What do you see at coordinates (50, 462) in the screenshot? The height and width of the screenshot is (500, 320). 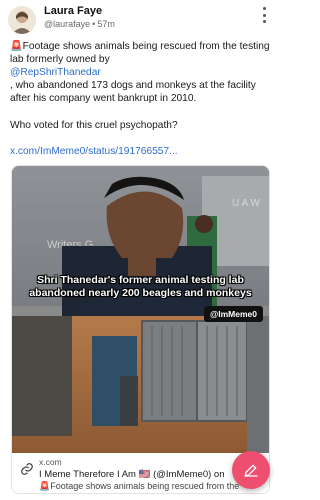 I see `card-domain: x.com` at bounding box center [50, 462].